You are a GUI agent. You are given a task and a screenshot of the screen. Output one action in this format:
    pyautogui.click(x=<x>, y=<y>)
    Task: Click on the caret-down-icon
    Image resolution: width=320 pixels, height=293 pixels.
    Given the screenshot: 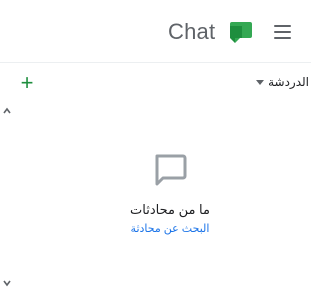 What is the action you would take?
    pyautogui.click(x=260, y=82)
    